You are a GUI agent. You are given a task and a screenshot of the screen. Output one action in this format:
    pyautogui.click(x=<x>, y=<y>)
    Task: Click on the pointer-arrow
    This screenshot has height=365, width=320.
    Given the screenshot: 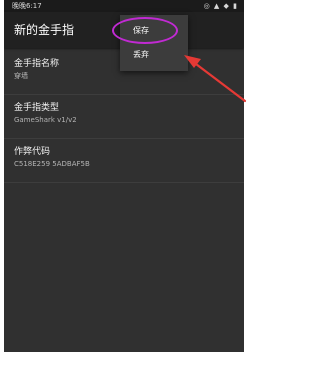 What is the action you would take?
    pyautogui.click(x=215, y=79)
    